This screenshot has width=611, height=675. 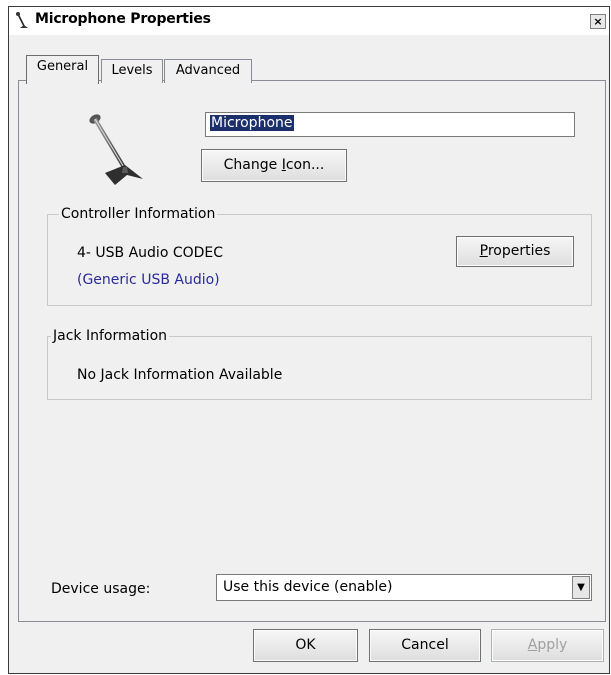 What do you see at coordinates (598, 21) in the screenshot?
I see `close-button: ×` at bounding box center [598, 21].